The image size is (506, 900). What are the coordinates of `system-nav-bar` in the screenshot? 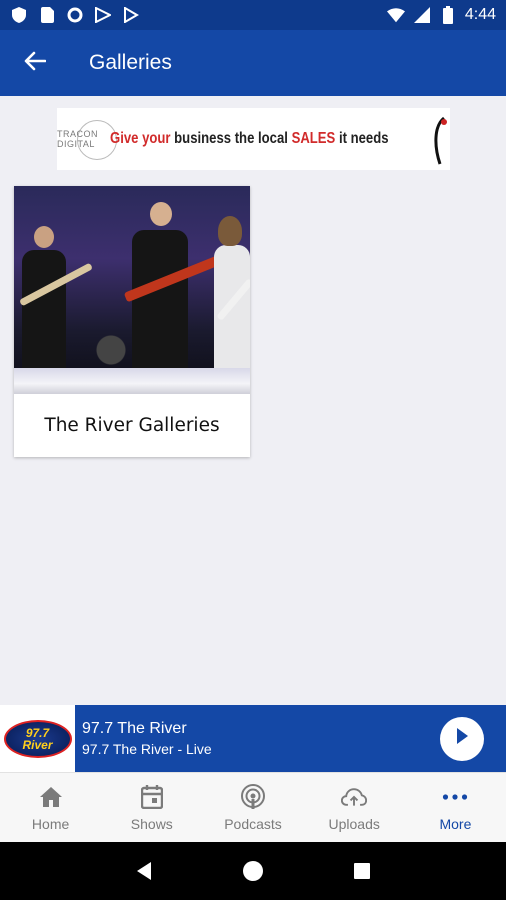 It's located at (253, 871).